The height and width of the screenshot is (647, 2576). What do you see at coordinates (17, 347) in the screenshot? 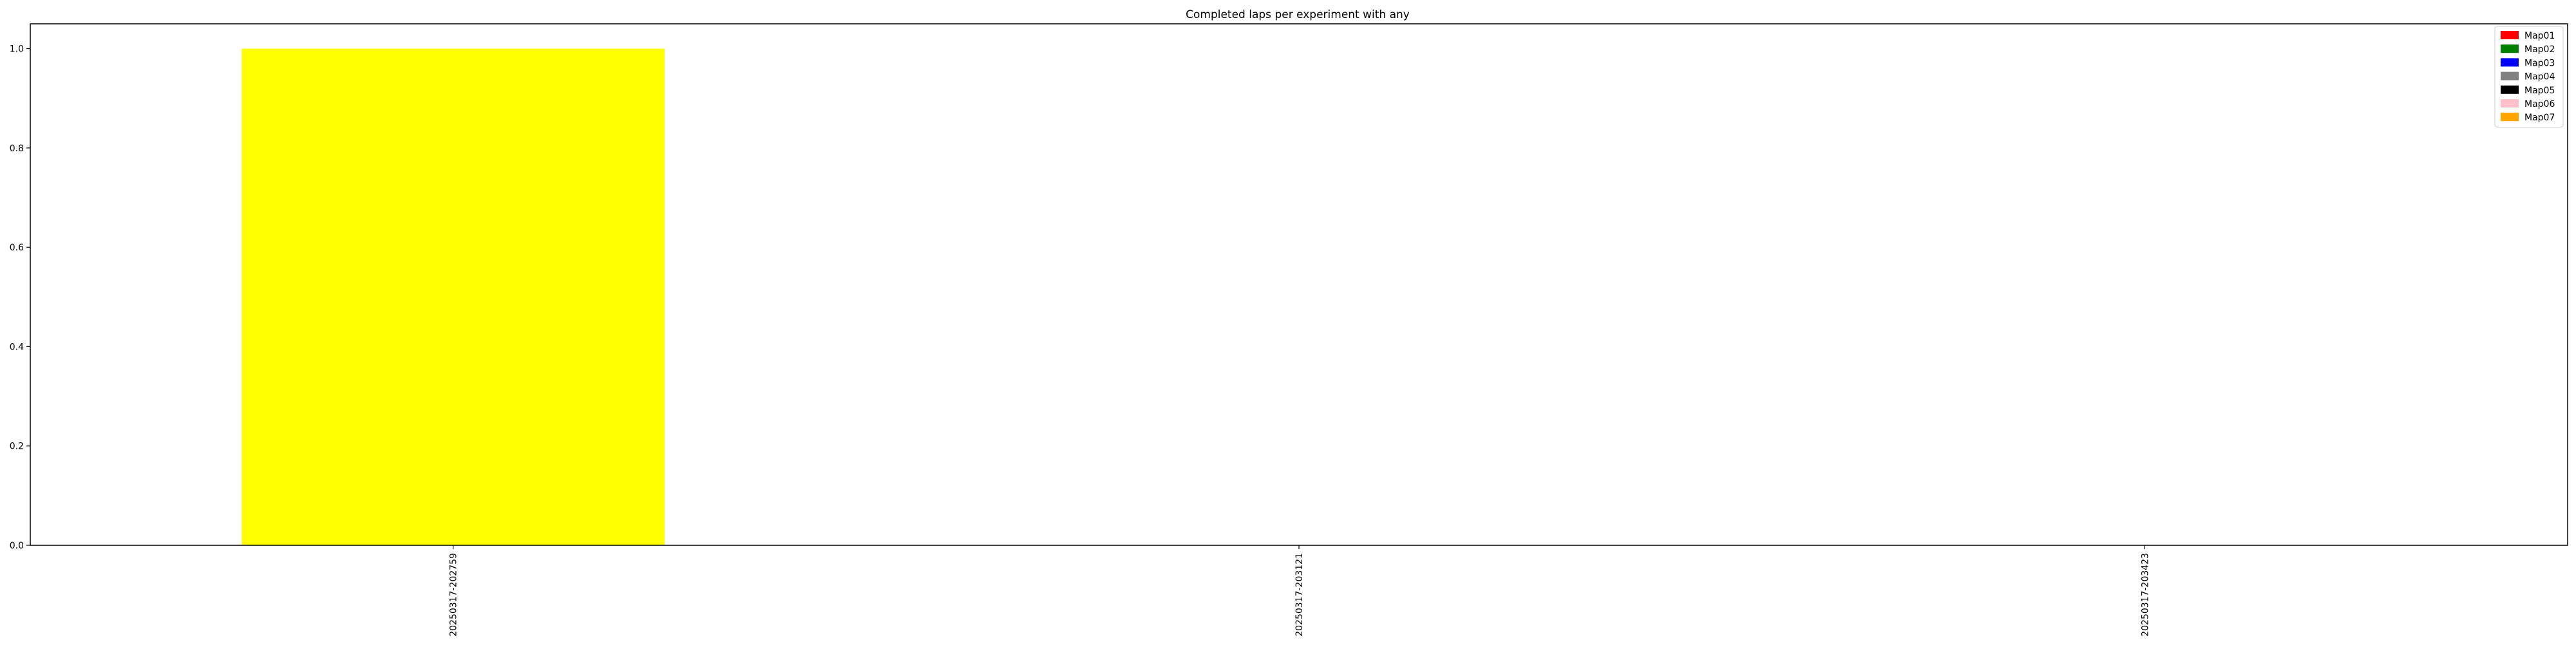
I see `y-tick-label: 0.4` at bounding box center [17, 347].